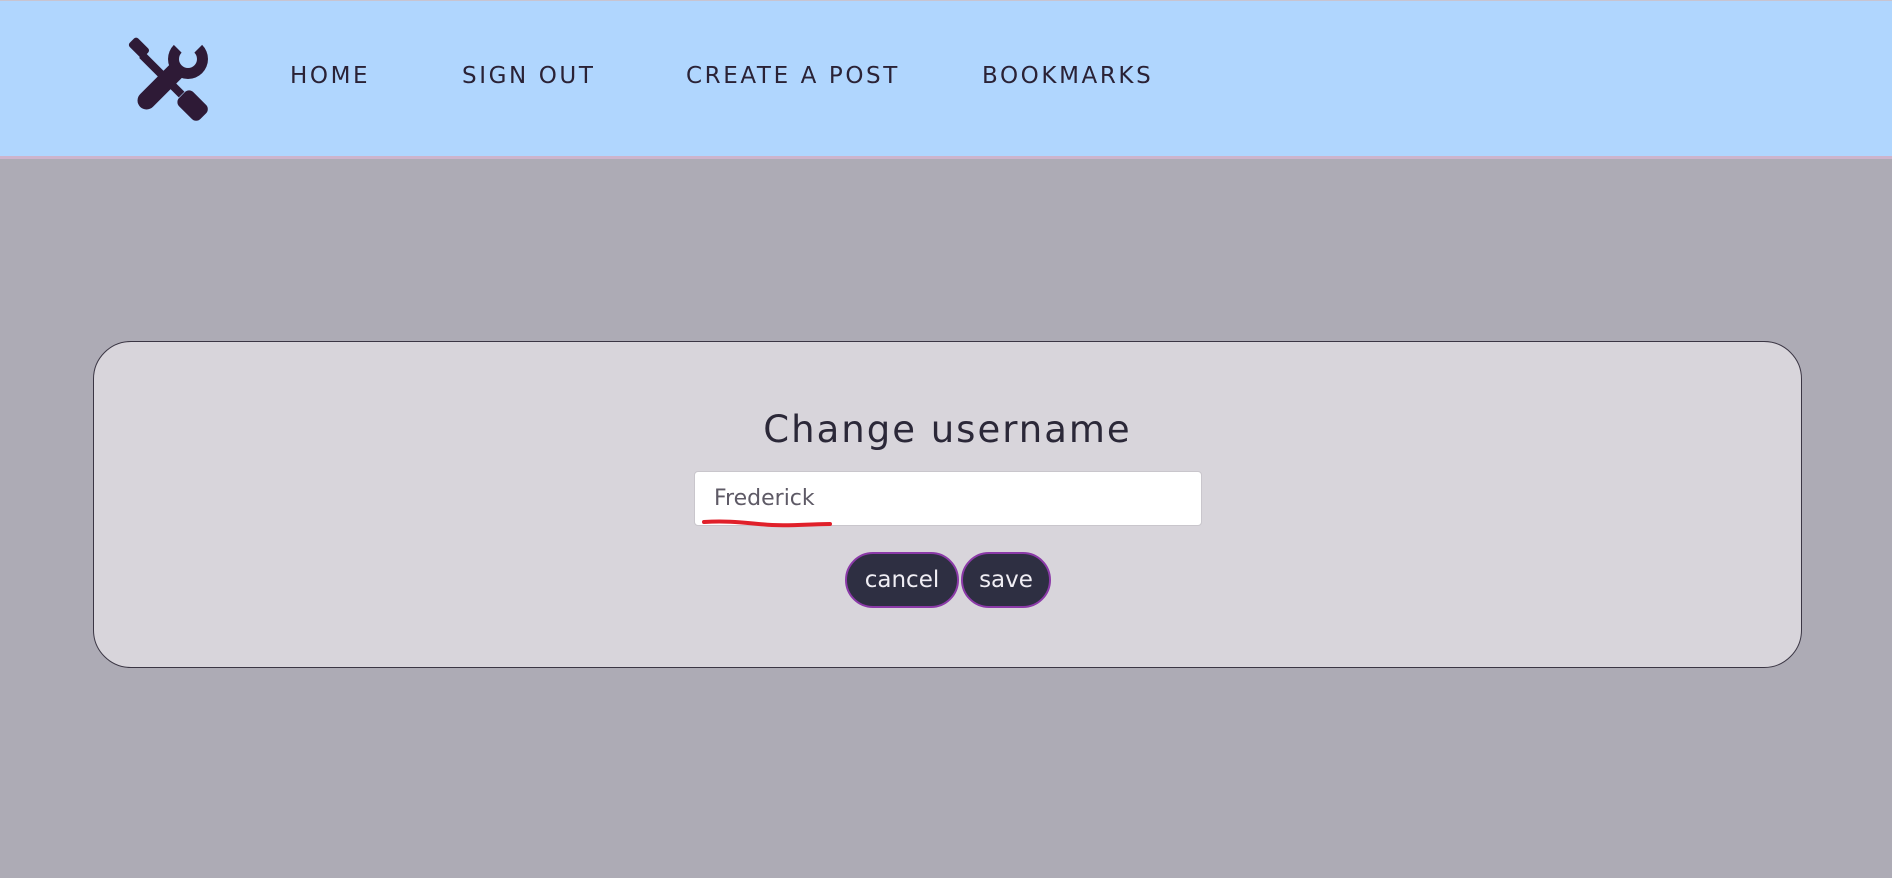  I want to click on annotation-underline, so click(767, 523).